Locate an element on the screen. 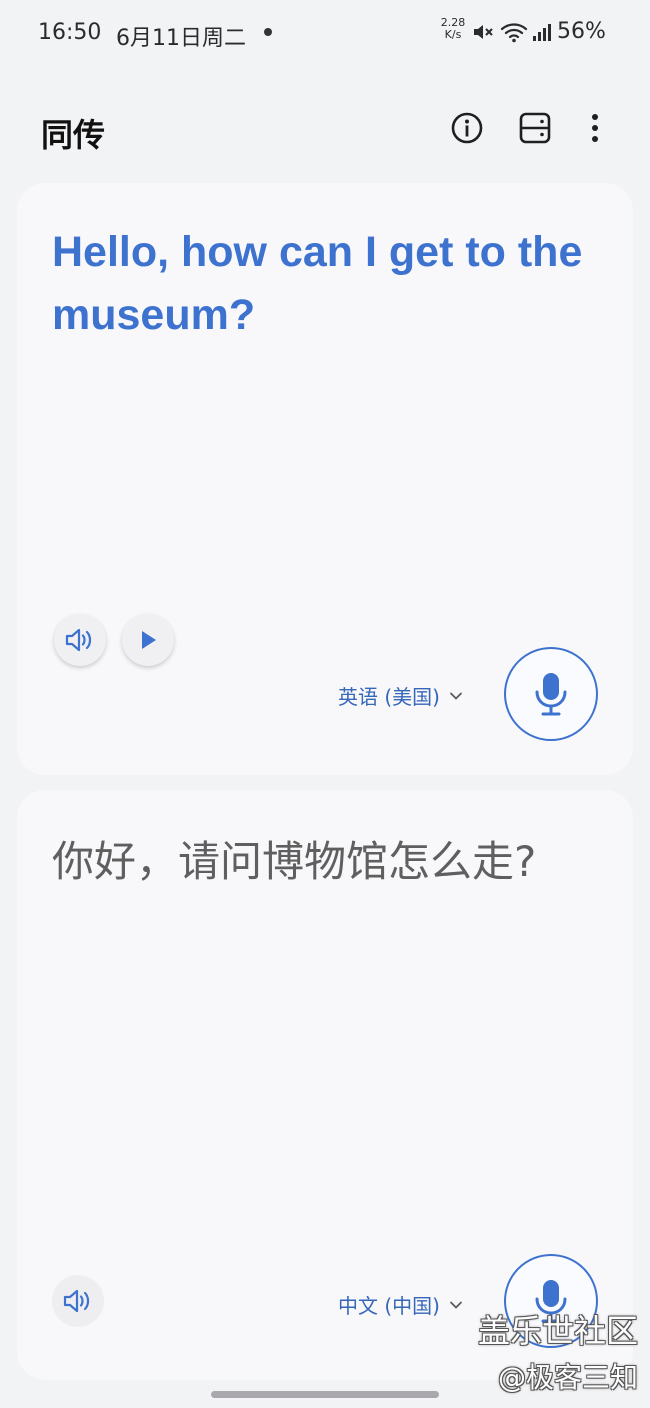 The width and height of the screenshot is (650, 1408). mic-icon is located at coordinates (551, 694).